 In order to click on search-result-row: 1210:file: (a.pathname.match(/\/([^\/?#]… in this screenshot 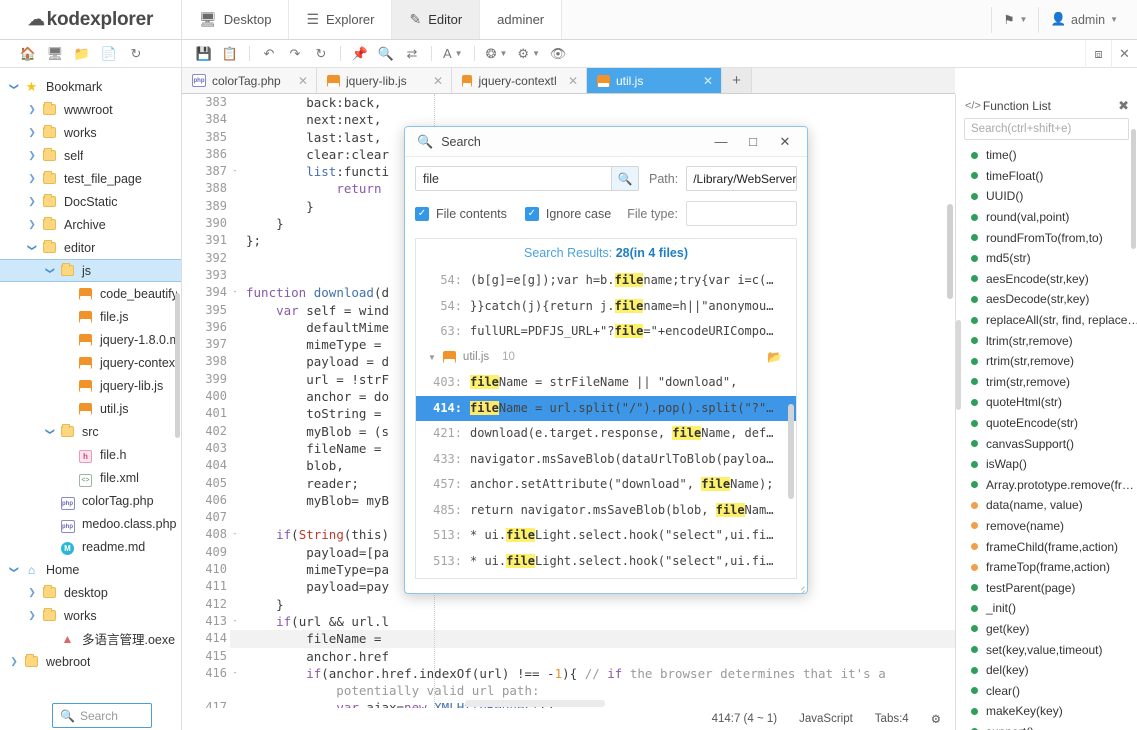, I will do `click(606, 576)`.